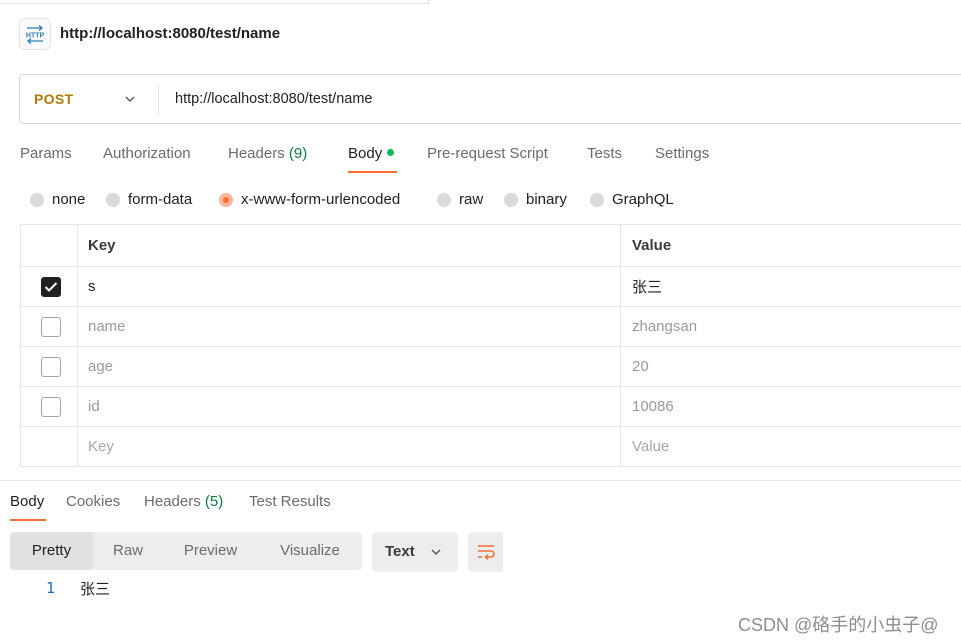  Describe the element at coordinates (790, 406) in the screenshot. I see `row-value: 10086` at that location.